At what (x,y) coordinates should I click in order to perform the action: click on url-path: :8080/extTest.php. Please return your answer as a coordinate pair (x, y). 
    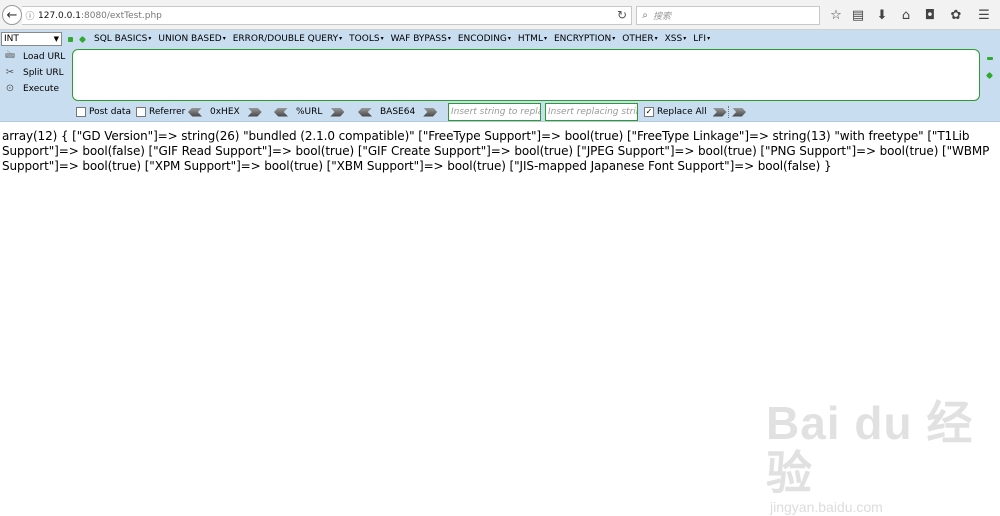
    Looking at the image, I should click on (121, 15).